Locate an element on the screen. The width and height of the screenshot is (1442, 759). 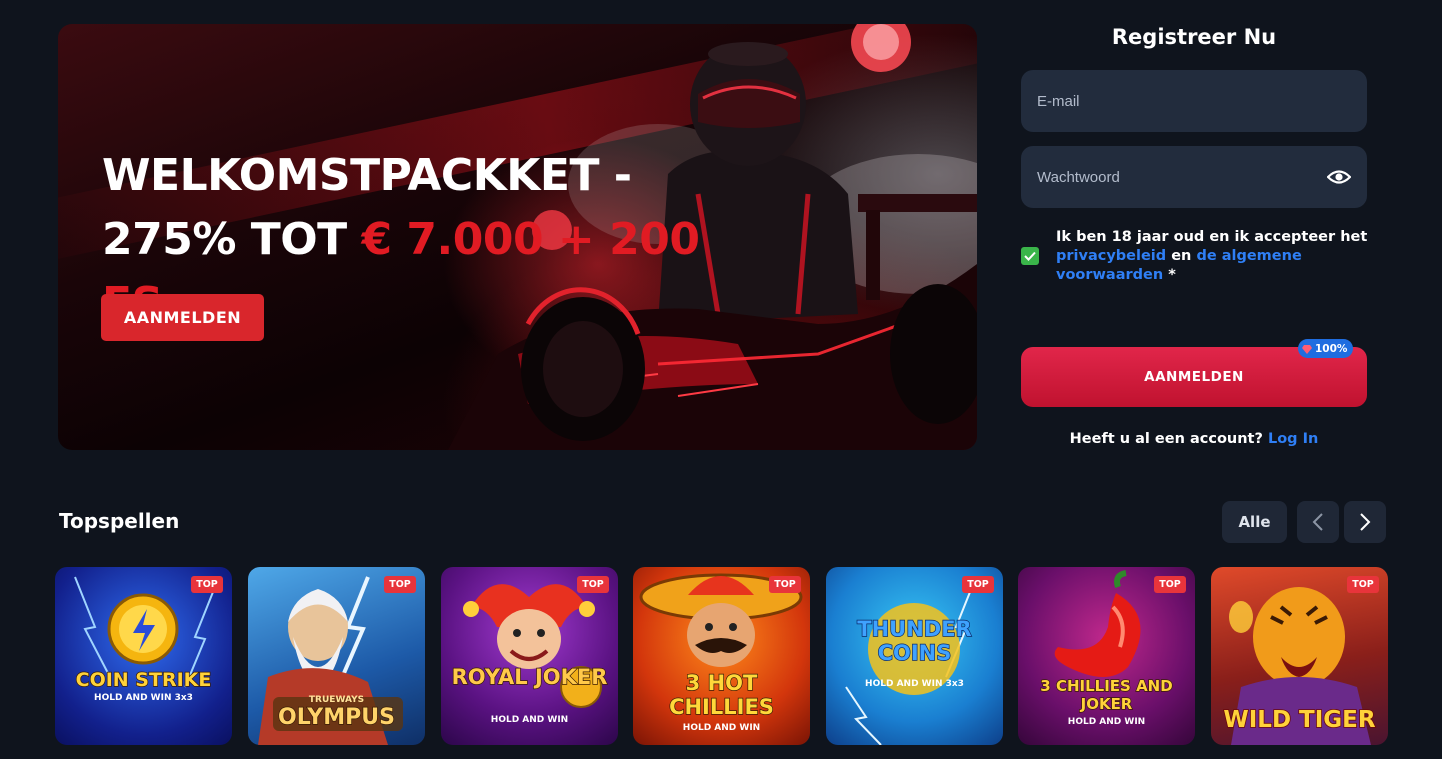
password-field is located at coordinates (1194, 177).